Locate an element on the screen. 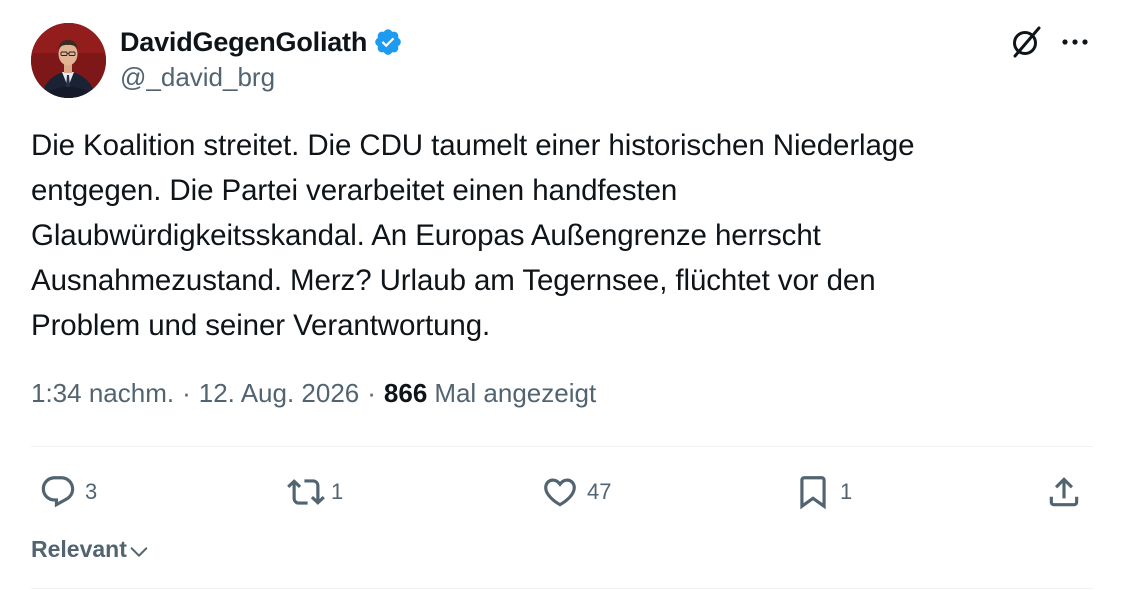 The image size is (1123, 590). sort-label: Relevant is located at coordinates (79, 549).